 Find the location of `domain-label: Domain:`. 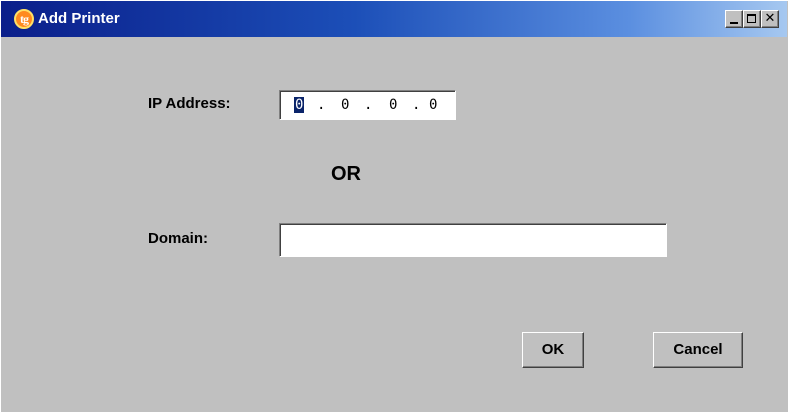

domain-label: Domain: is located at coordinates (178, 238).